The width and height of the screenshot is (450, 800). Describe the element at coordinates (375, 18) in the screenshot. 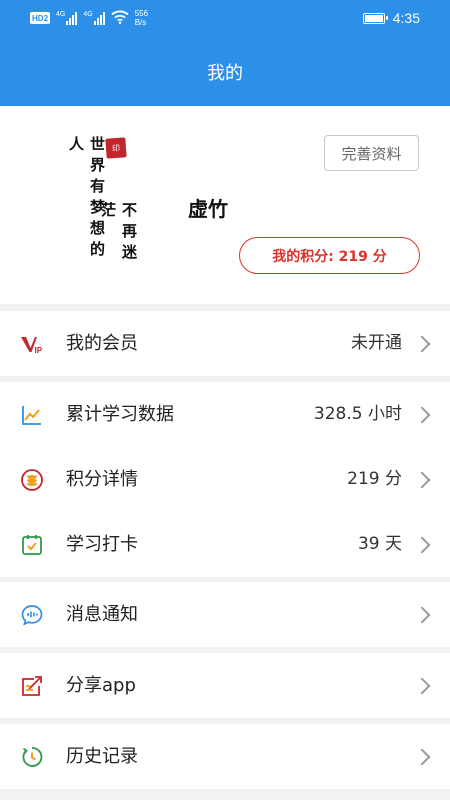

I see `battery-icon` at that location.